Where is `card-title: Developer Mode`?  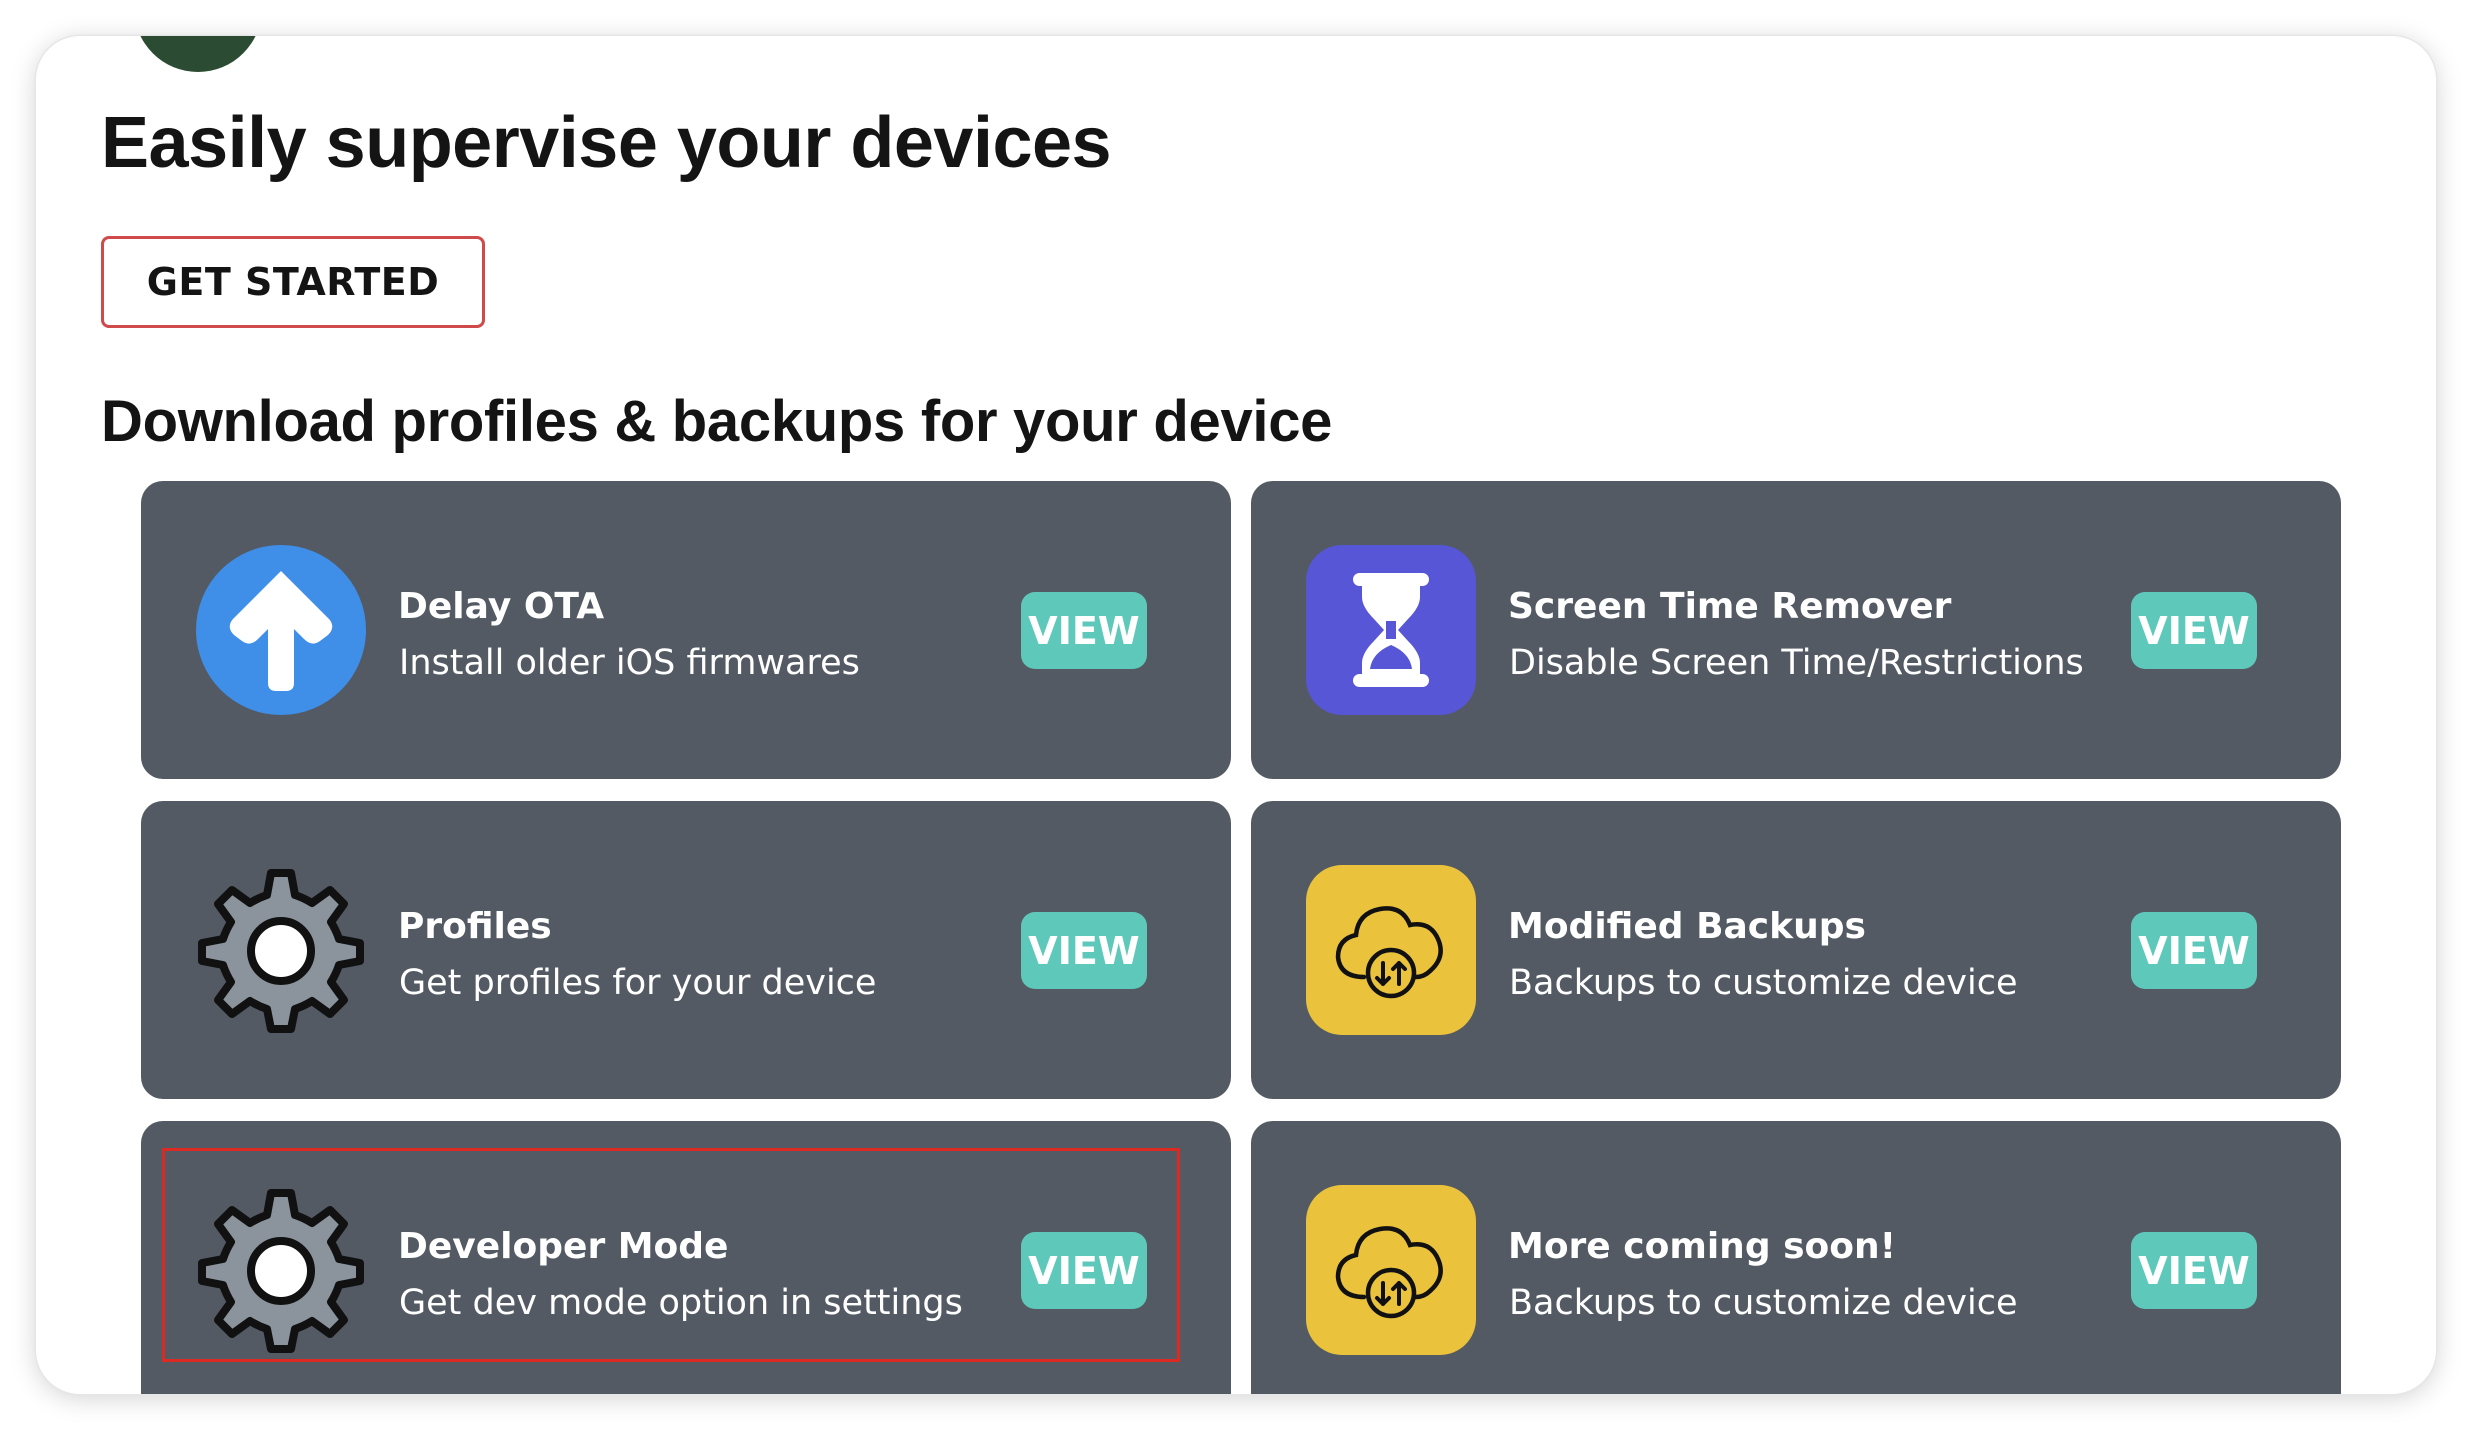
card-title: Developer Mode is located at coordinates (563, 1246).